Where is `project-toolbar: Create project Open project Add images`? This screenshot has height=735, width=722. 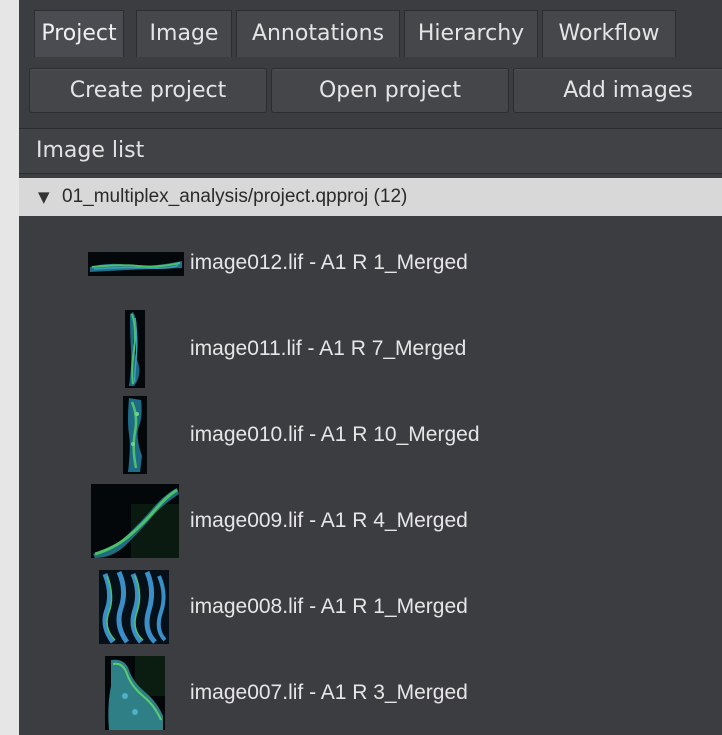
project-toolbar: Create project Open project Add images is located at coordinates (370, 89).